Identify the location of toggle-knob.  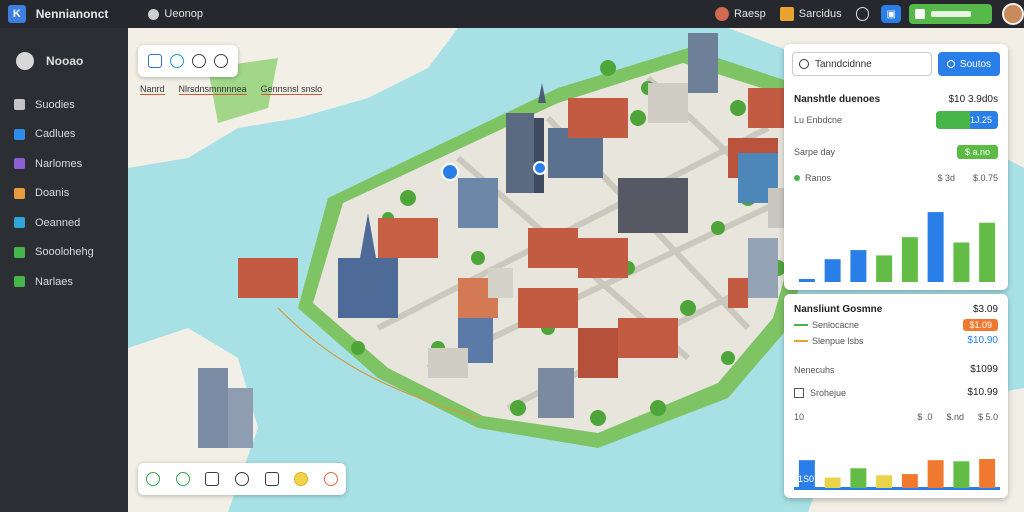
(953, 120).